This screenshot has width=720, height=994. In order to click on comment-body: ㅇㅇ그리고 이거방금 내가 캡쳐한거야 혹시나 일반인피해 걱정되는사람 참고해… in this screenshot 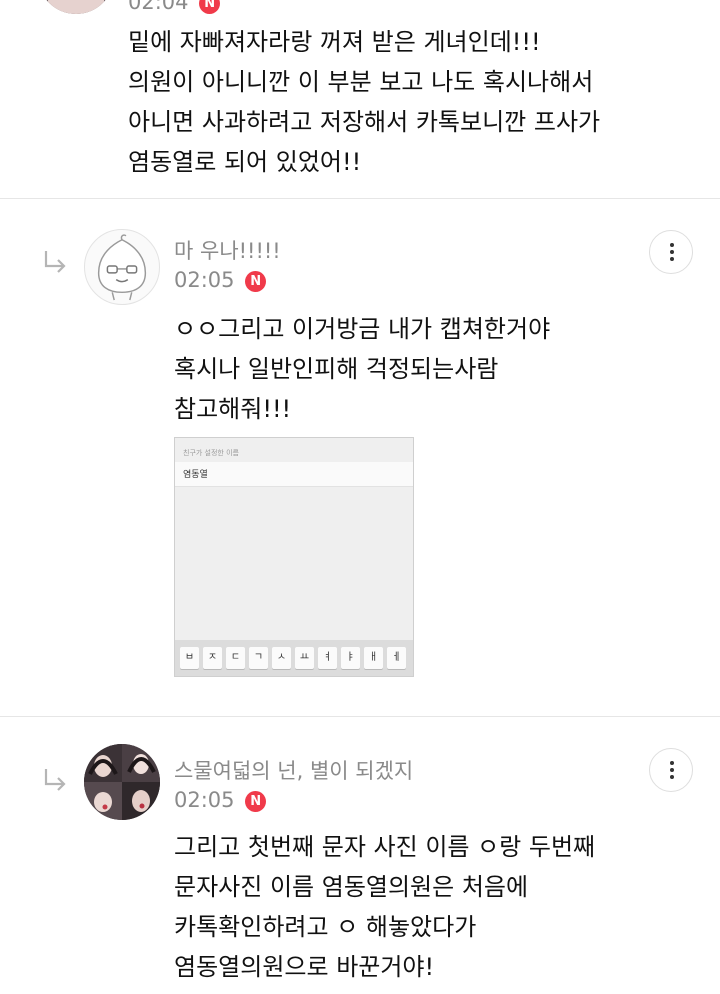, I will do `click(362, 369)`.